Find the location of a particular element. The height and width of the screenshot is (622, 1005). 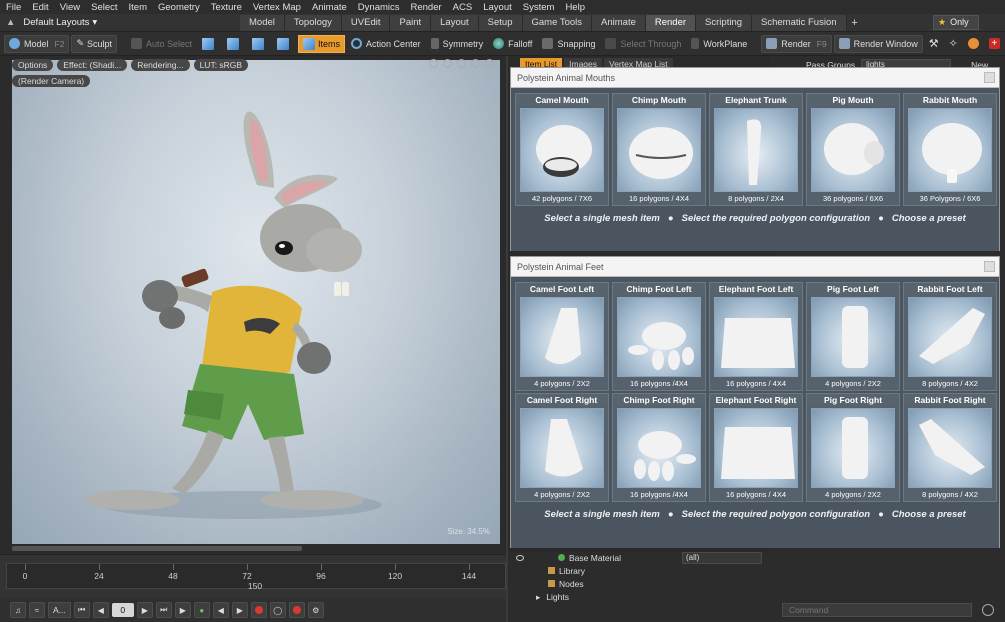

gear-icon is located at coordinates (489, 63).